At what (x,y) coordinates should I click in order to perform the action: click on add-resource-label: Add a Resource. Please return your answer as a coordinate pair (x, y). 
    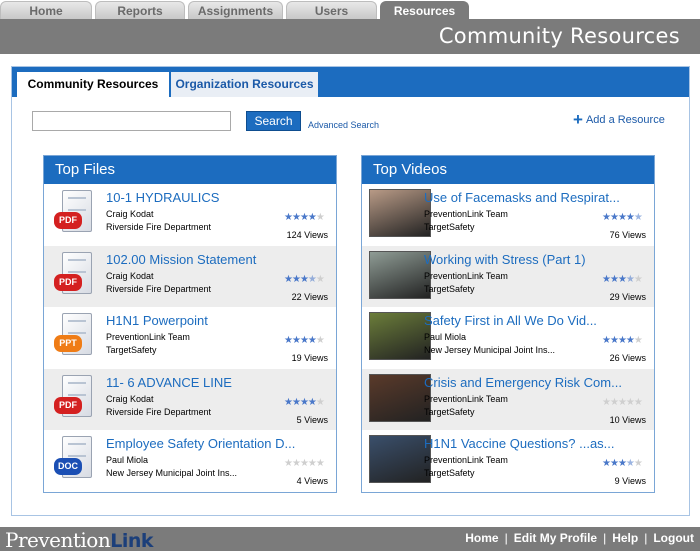
    Looking at the image, I should click on (625, 120).